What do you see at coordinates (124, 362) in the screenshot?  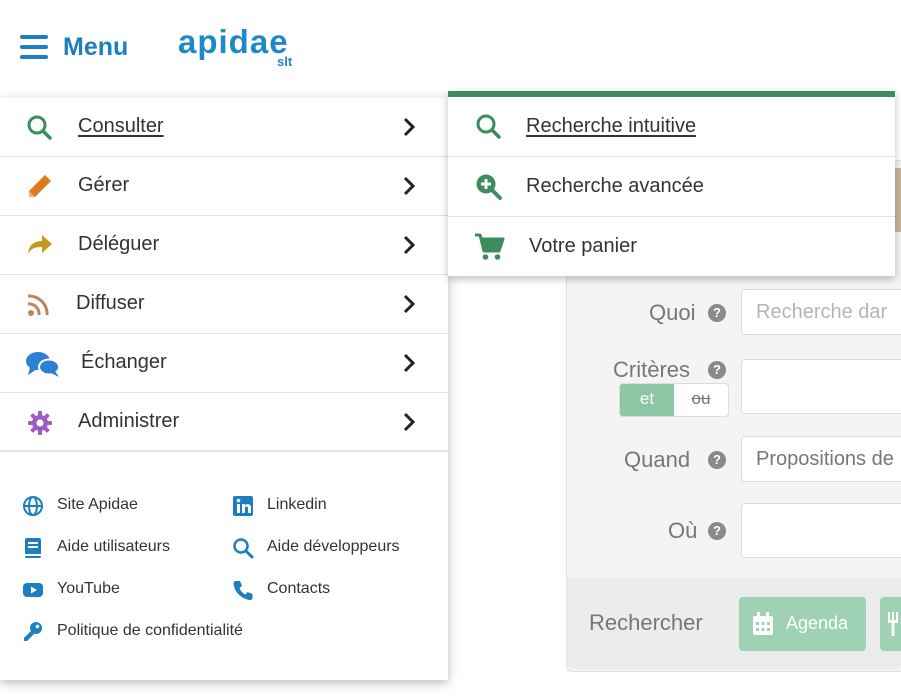 I see `menu-item-label: Échanger` at bounding box center [124, 362].